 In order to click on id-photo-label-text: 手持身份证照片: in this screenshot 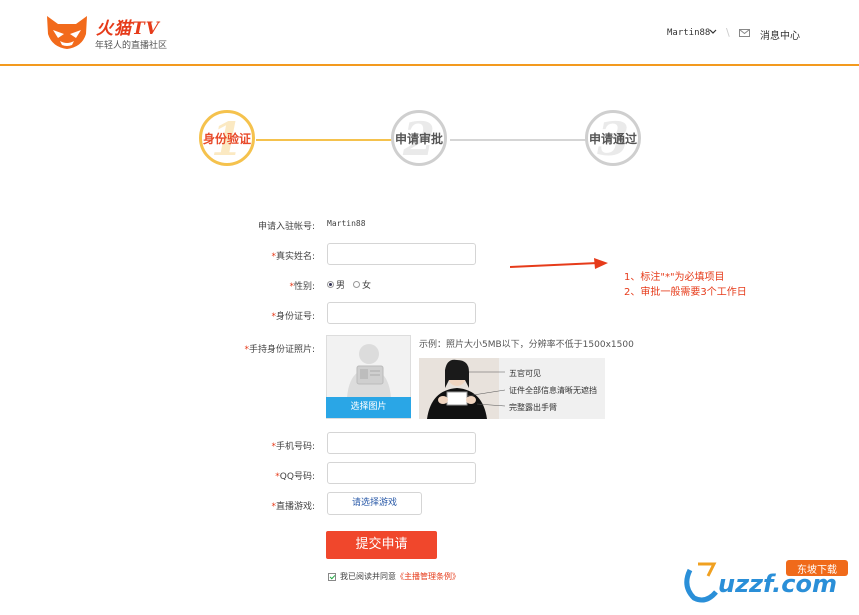, I will do `click(281, 350)`.